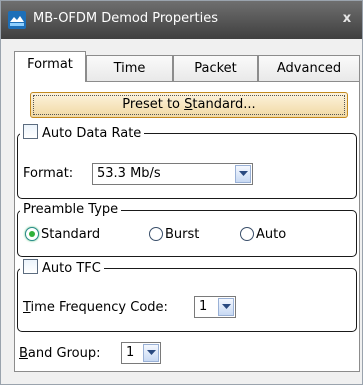 The width and height of the screenshot is (363, 385). Describe the element at coordinates (17, 20) in the screenshot. I see `app-icon` at that location.